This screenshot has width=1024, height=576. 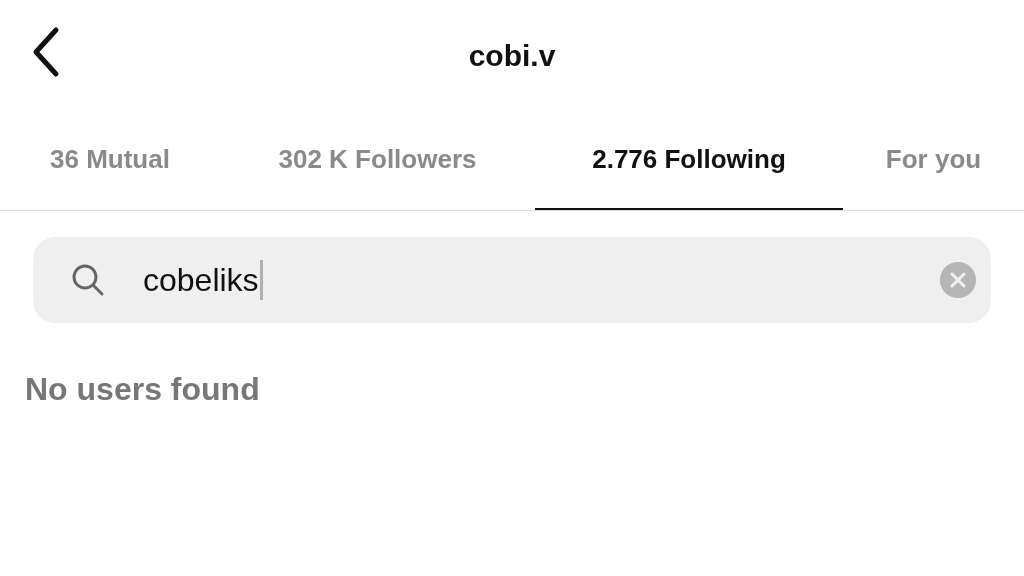 What do you see at coordinates (88, 280) in the screenshot?
I see `search-icon` at bounding box center [88, 280].